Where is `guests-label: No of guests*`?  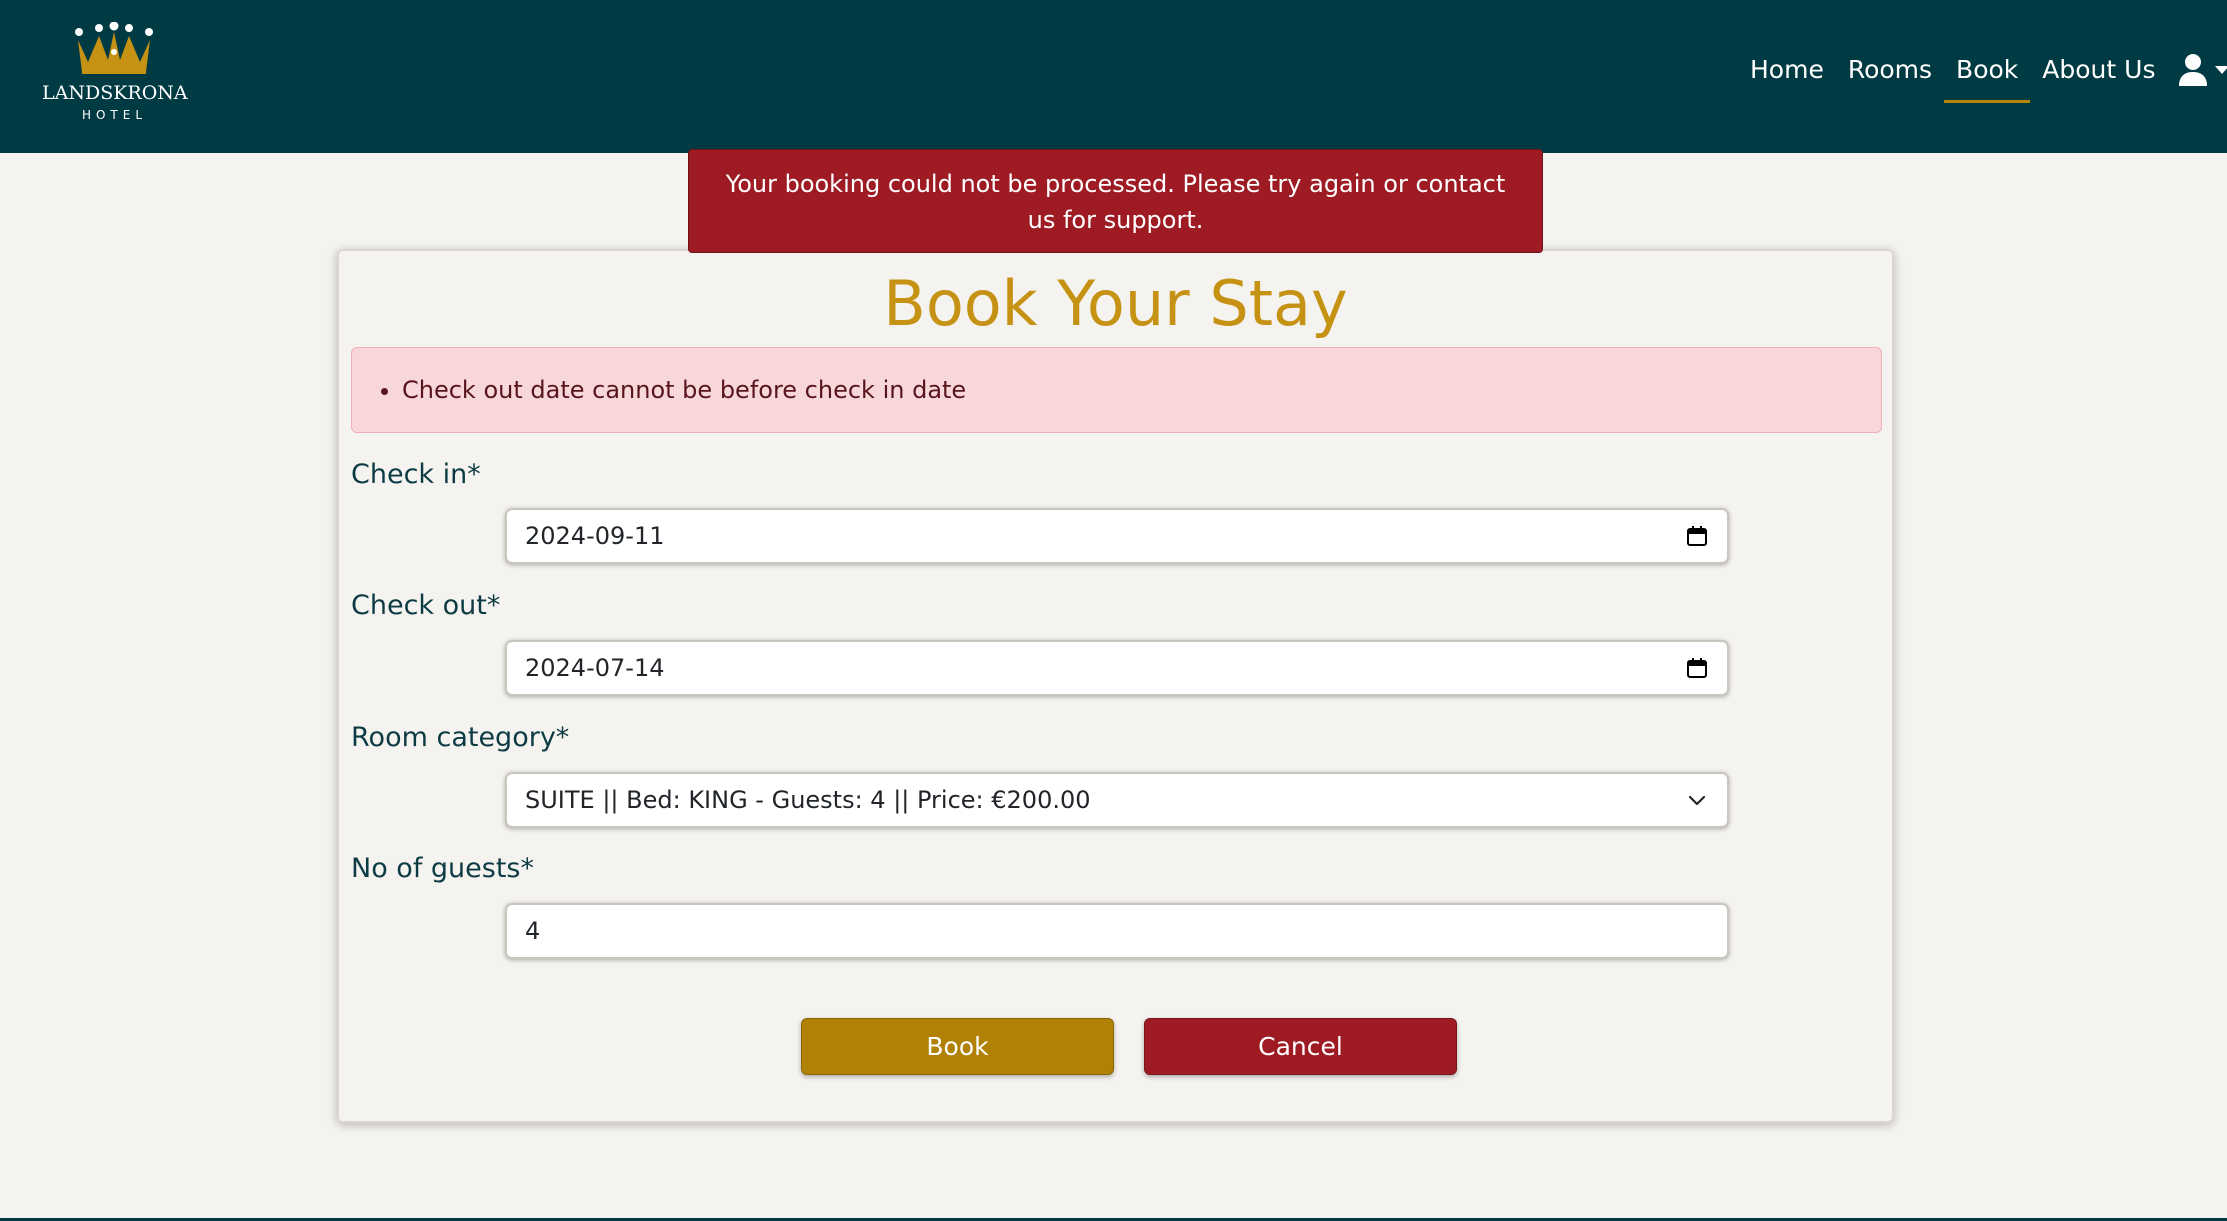
guests-label: No of guests* is located at coordinates (442, 868).